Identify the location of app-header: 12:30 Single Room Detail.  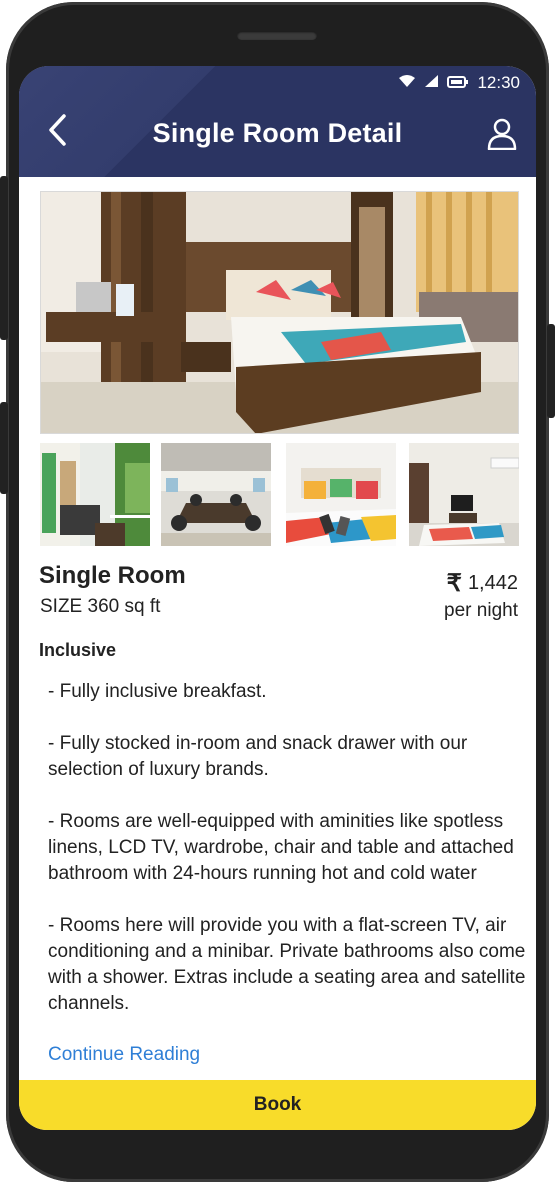
(277, 121).